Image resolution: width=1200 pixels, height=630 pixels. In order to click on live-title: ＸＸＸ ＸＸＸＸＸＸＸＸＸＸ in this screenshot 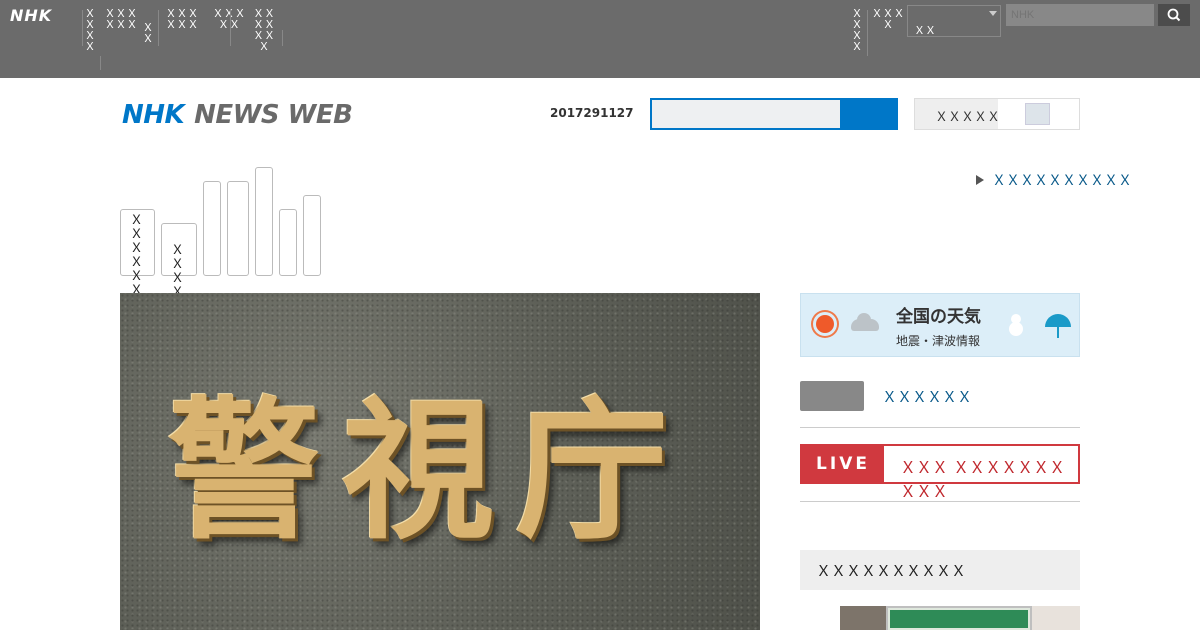, I will do `click(983, 479)`.